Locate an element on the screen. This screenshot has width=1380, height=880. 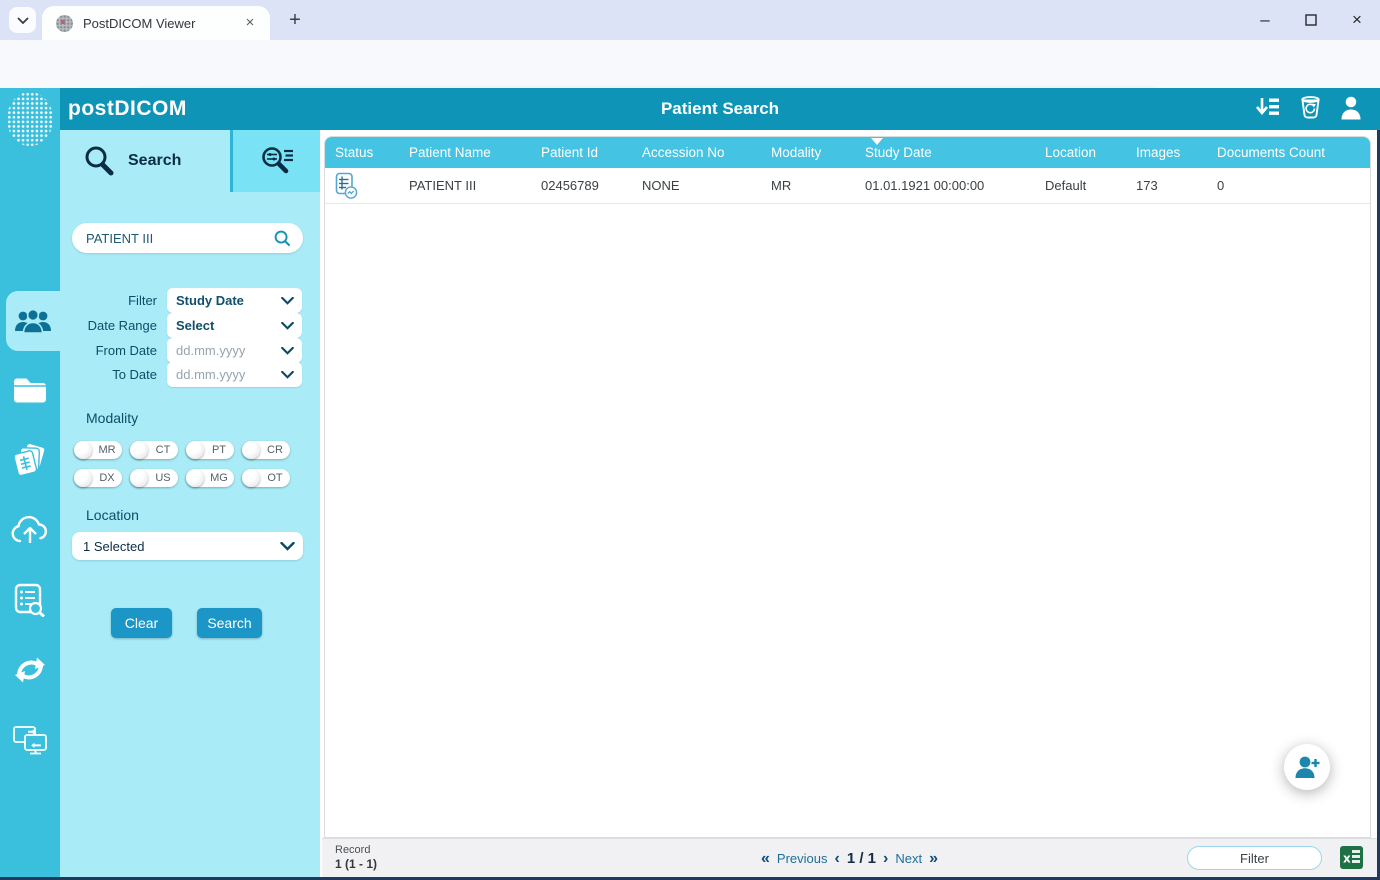
column-header-patient-name: Patient Name is located at coordinates (465, 152).